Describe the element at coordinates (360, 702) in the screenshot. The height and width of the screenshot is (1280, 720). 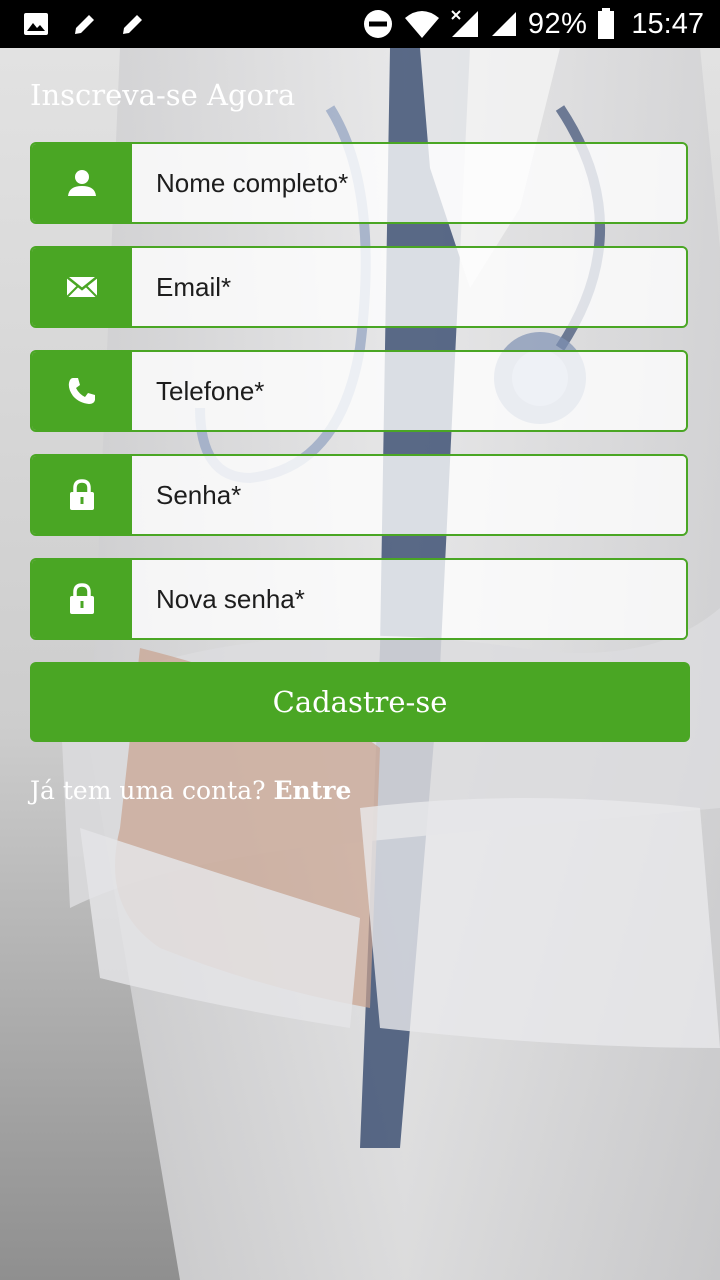
I see `signup-button: Cadastre-se` at that location.